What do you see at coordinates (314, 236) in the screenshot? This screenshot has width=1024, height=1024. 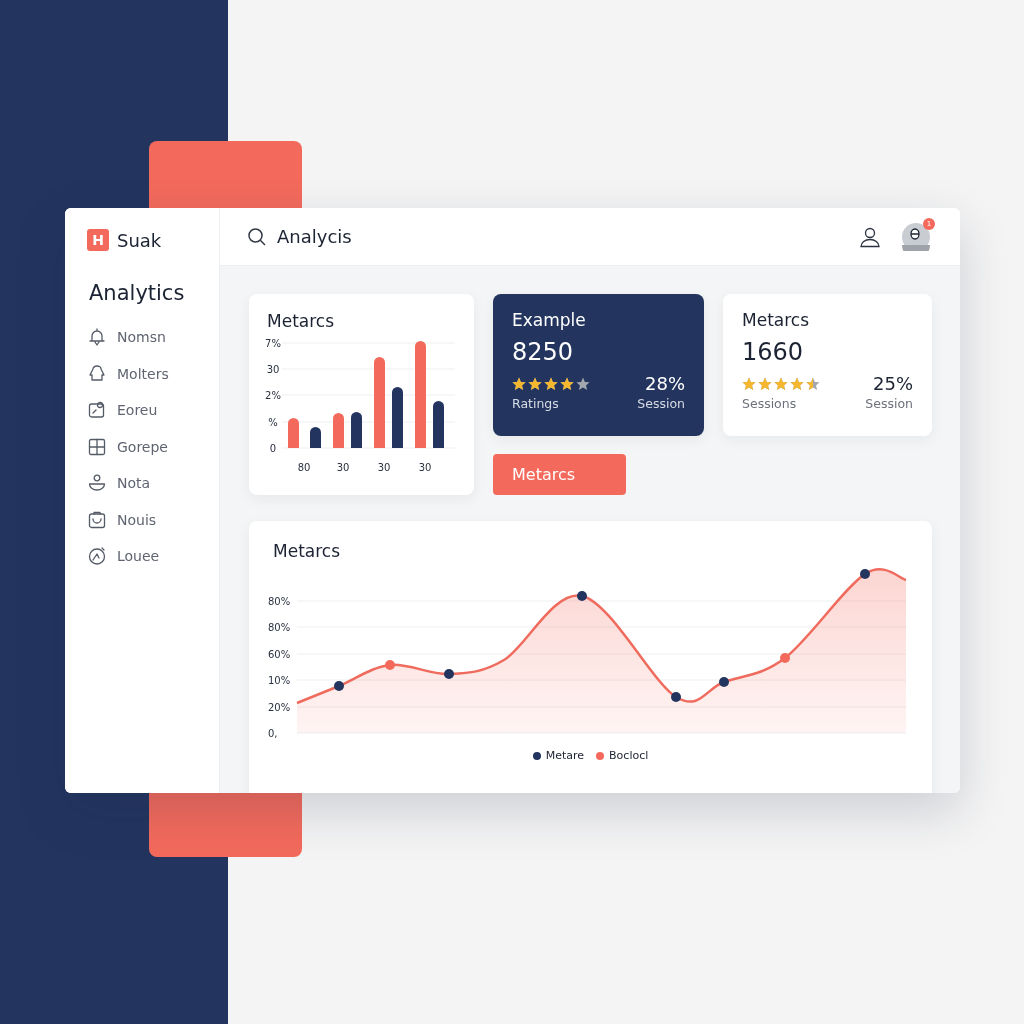 I see `page-title: Analycis` at bounding box center [314, 236].